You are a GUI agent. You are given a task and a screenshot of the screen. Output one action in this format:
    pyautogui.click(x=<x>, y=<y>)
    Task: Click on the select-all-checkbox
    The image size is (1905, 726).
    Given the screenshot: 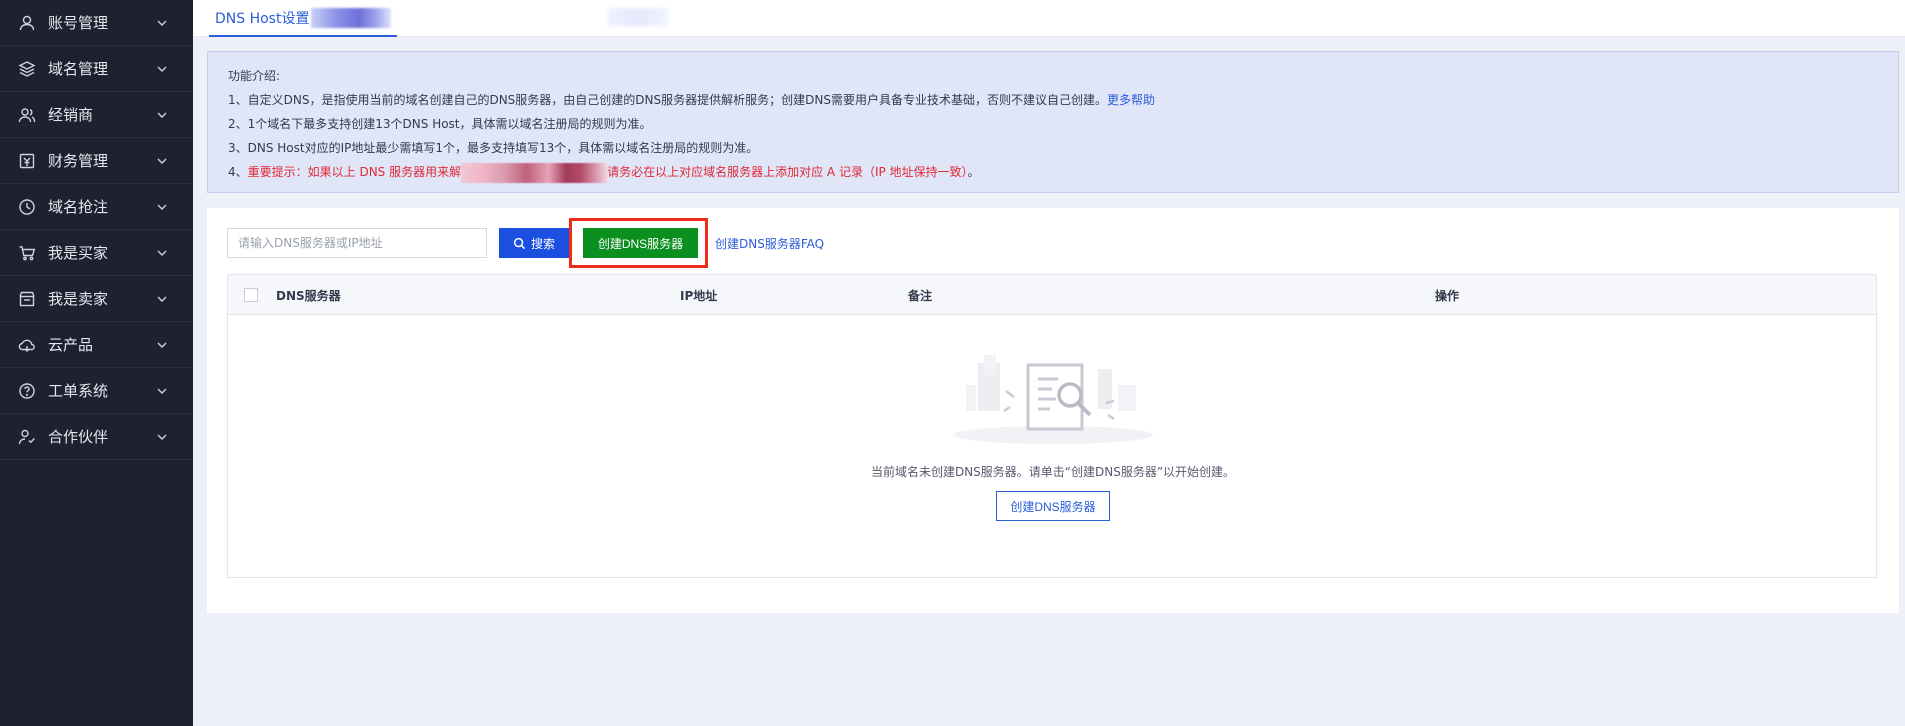 What is the action you would take?
    pyautogui.click(x=251, y=295)
    